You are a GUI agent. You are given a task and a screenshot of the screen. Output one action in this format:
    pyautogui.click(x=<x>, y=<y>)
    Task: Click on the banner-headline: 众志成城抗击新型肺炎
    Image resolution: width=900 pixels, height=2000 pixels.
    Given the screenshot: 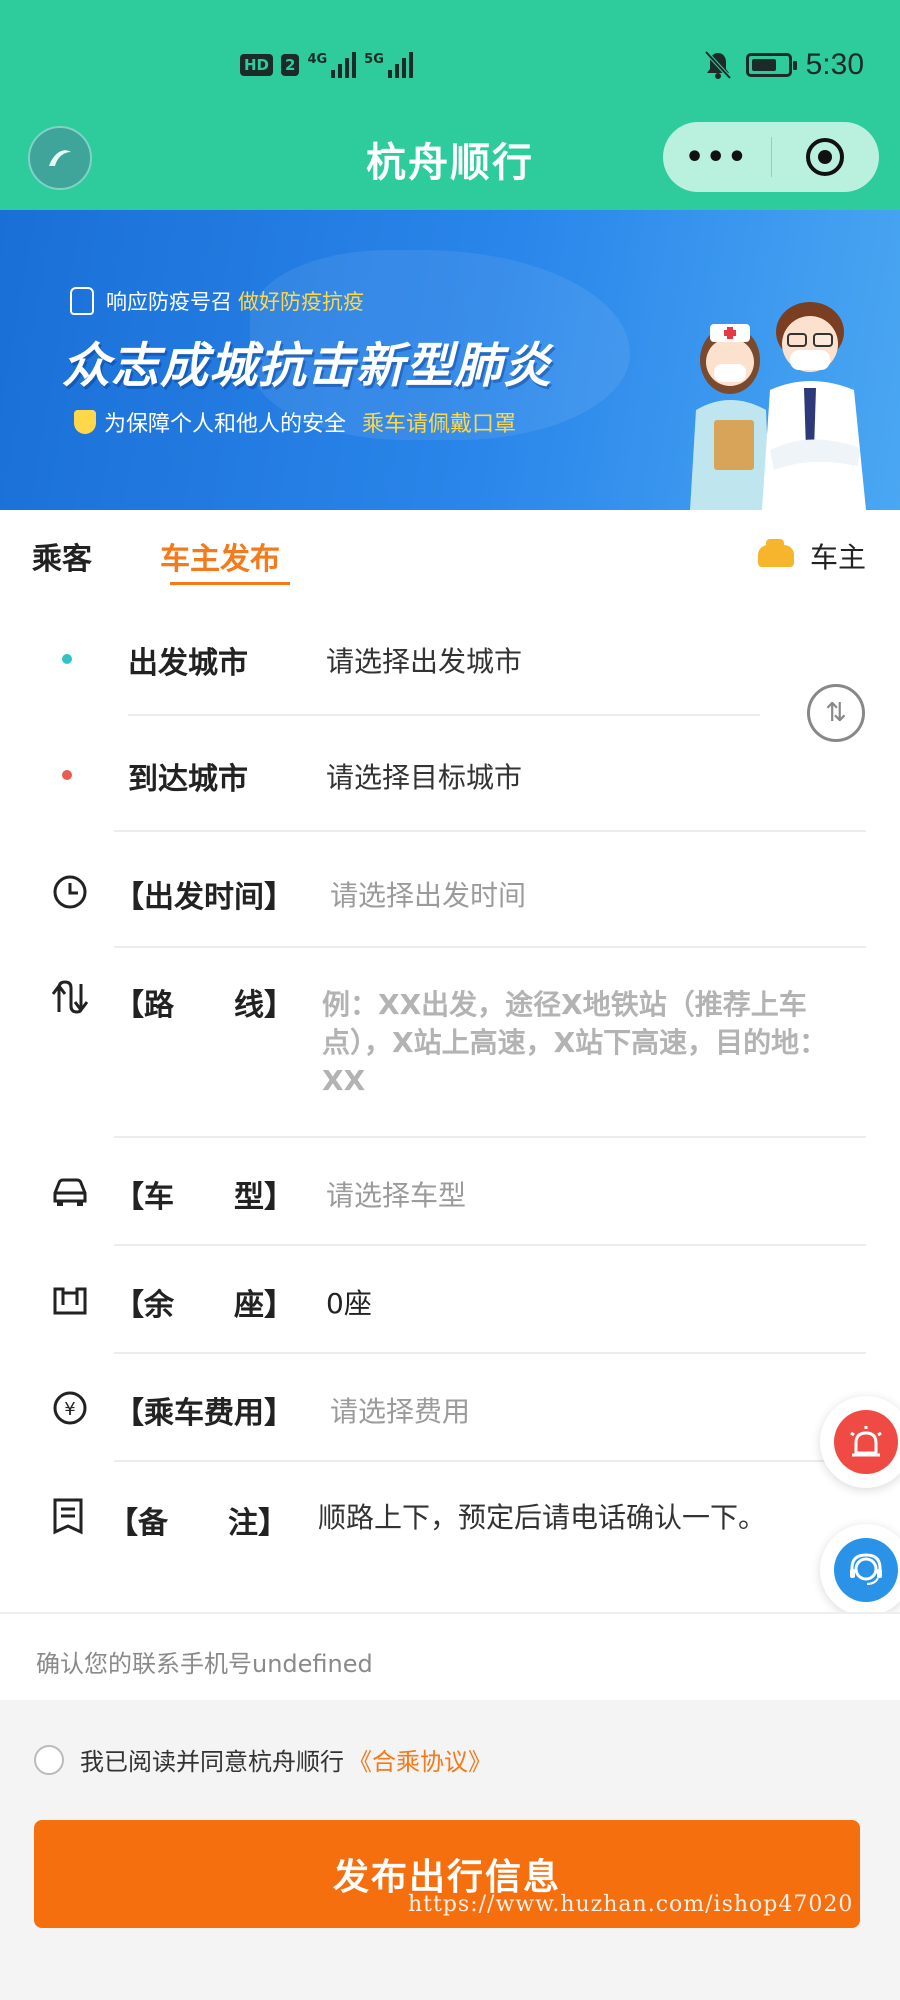 What is the action you would take?
    pyautogui.click(x=307, y=366)
    